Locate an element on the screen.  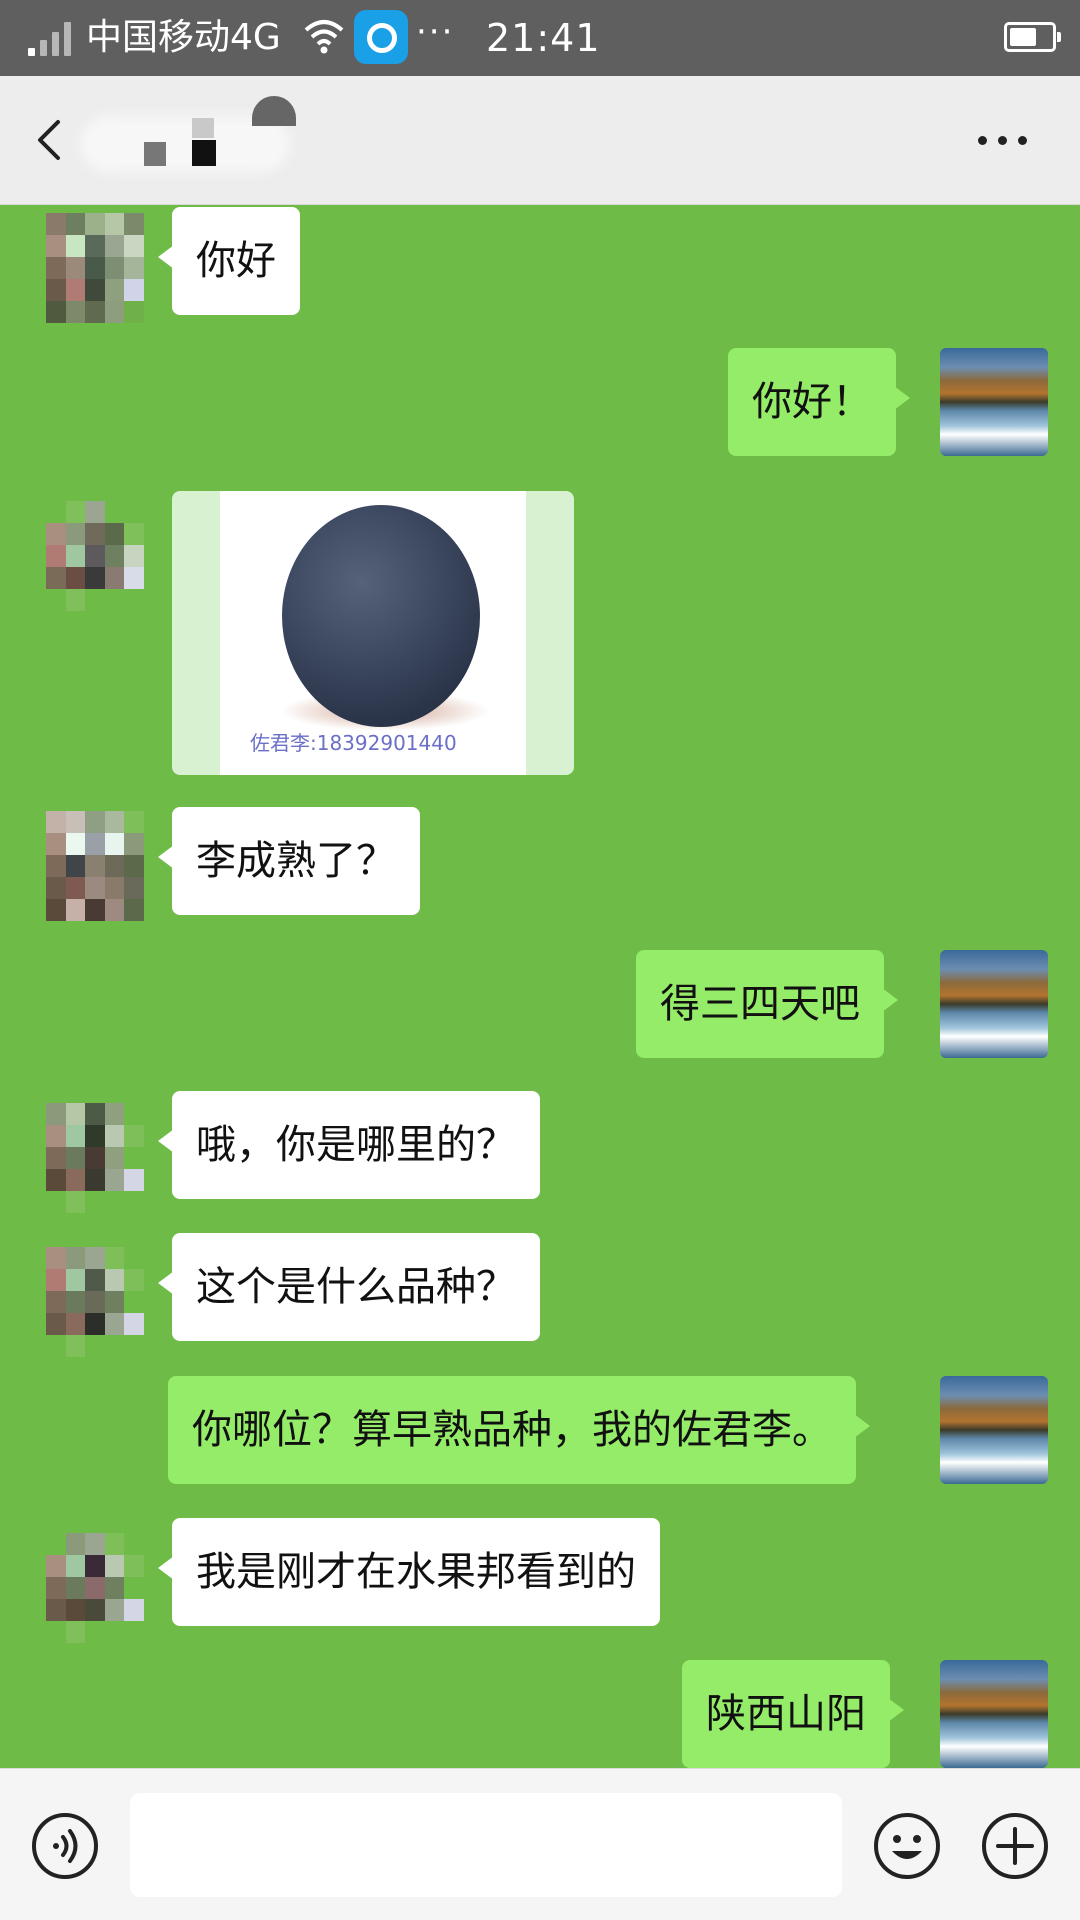
outgoing-message-bubble: 你哪位？算早熟品种，我的佐君李。 is located at coordinates (519, 1430).